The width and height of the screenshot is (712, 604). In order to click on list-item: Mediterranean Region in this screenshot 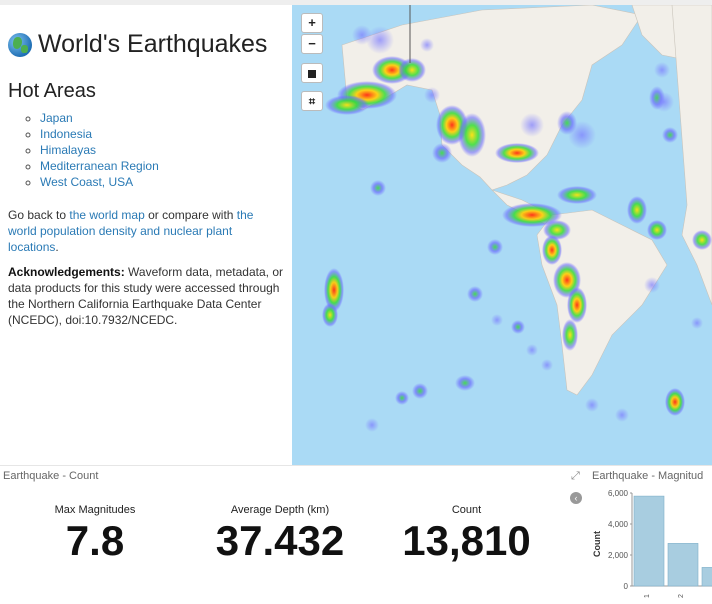, I will do `click(99, 166)`.